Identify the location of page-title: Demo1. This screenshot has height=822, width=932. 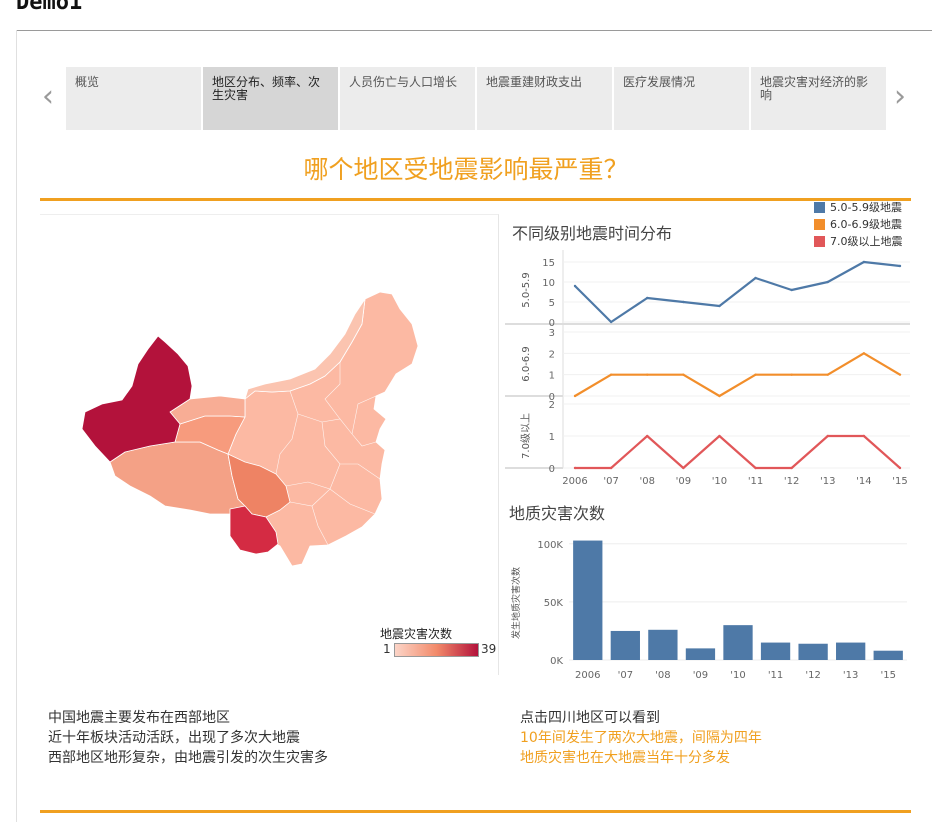
(49, 7).